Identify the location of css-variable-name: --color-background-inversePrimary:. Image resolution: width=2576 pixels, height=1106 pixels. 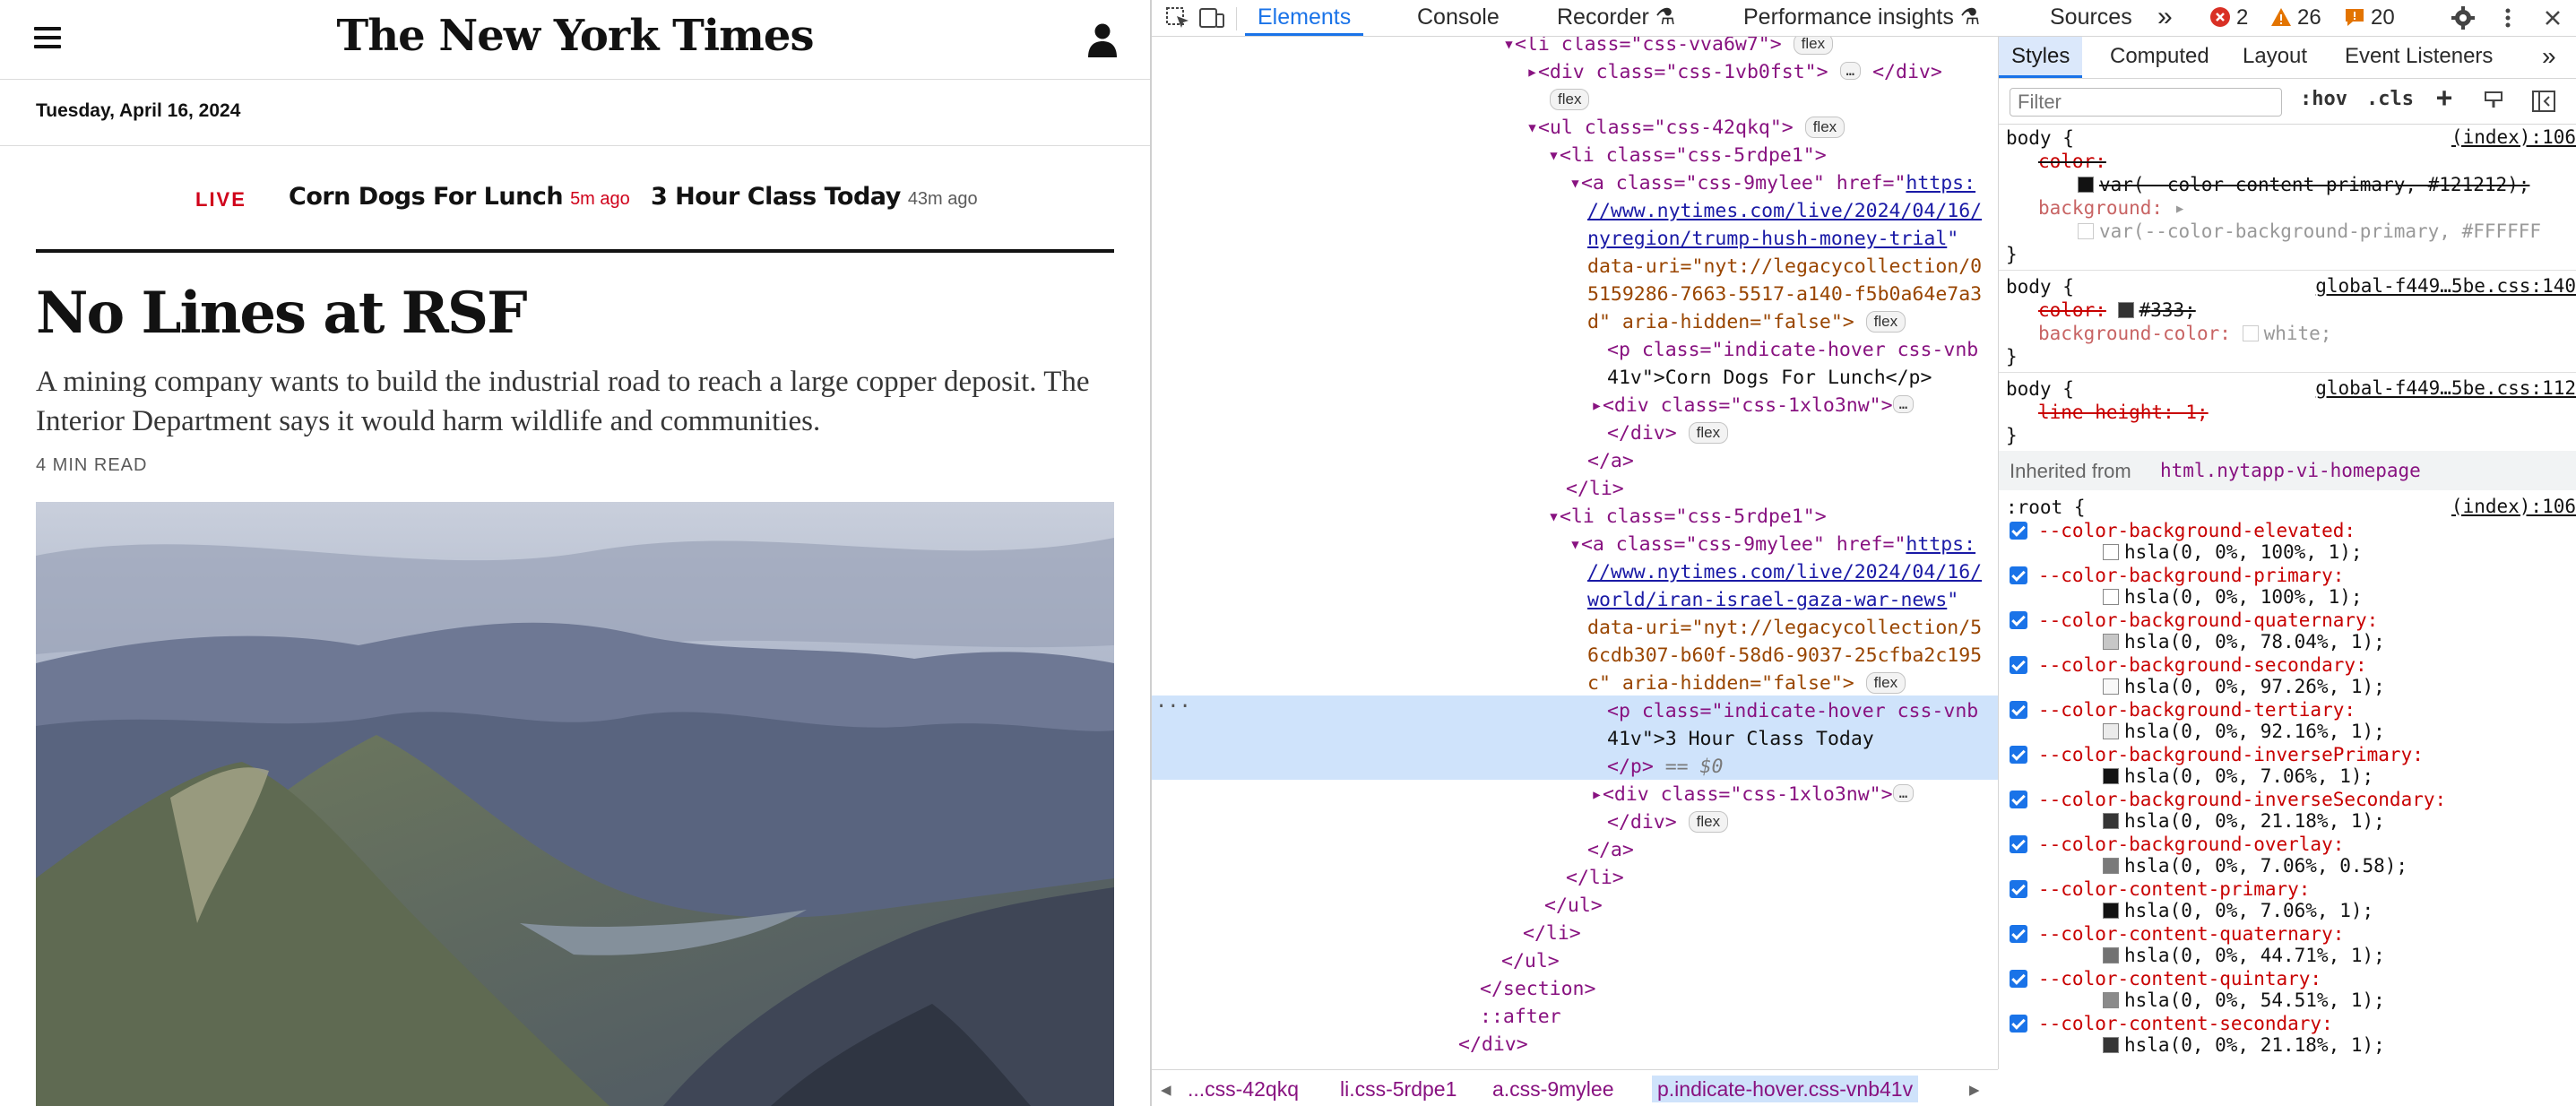
(2231, 754).